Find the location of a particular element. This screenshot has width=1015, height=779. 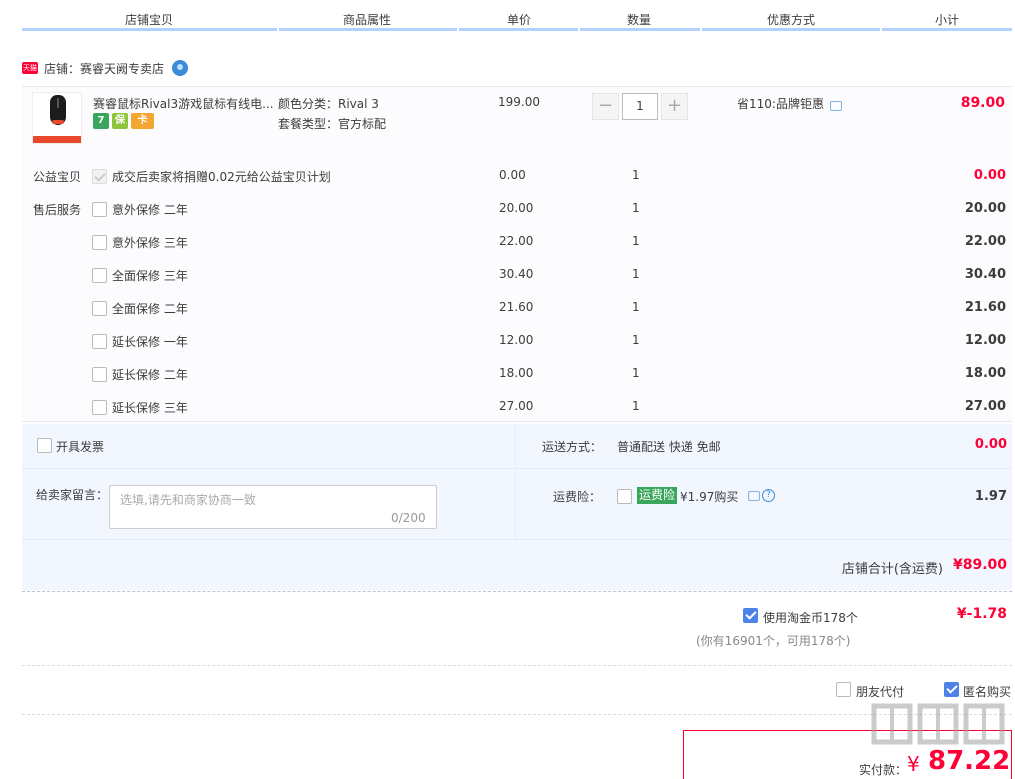

shop-row: 天猫 店铺：赛睿天阙专卖店 is located at coordinates (105, 68).